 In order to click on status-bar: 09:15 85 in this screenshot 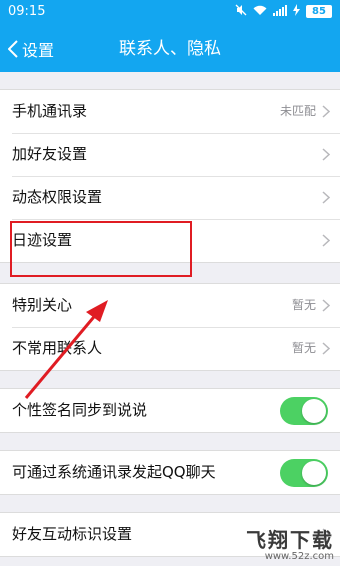, I will do `click(170, 13)`.